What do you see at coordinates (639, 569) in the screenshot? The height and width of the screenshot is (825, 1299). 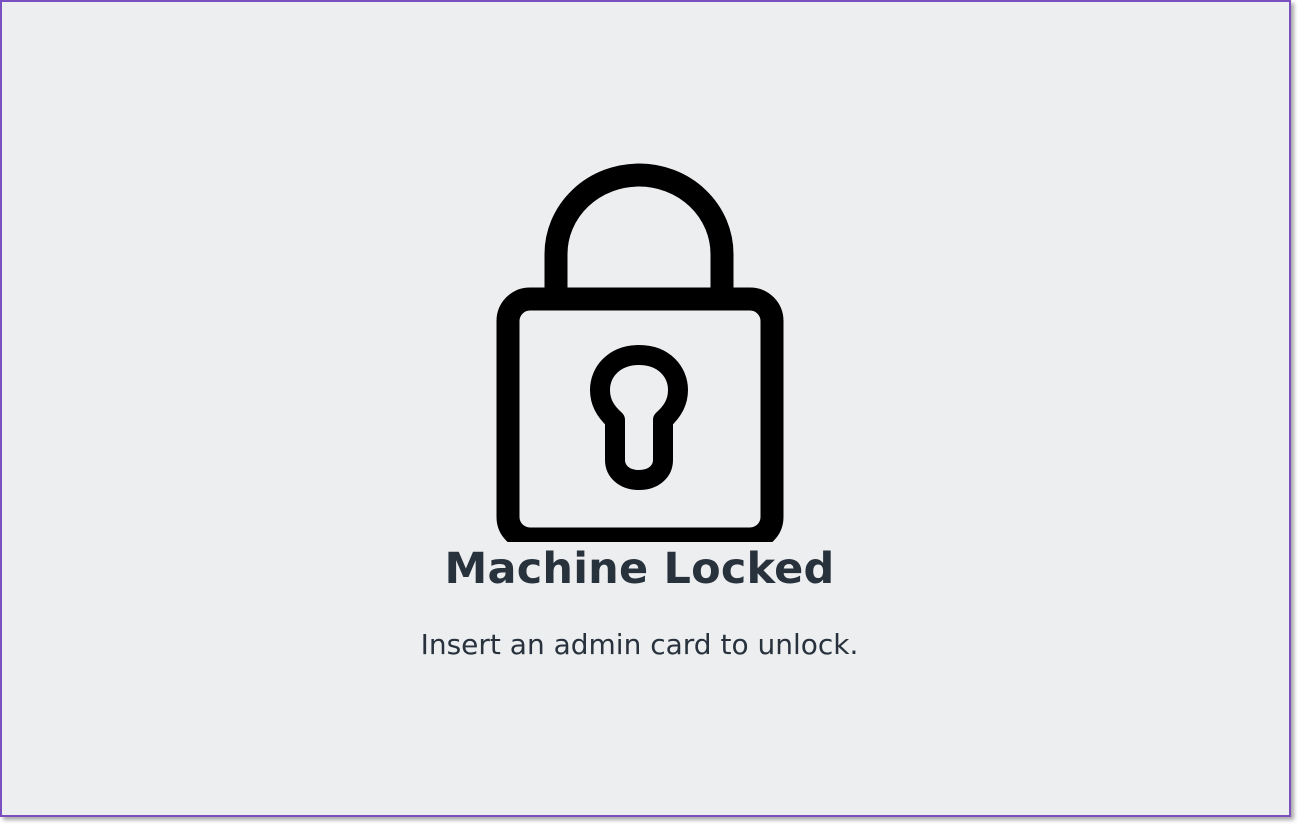 I see `page-title: Machine Locked` at bounding box center [639, 569].